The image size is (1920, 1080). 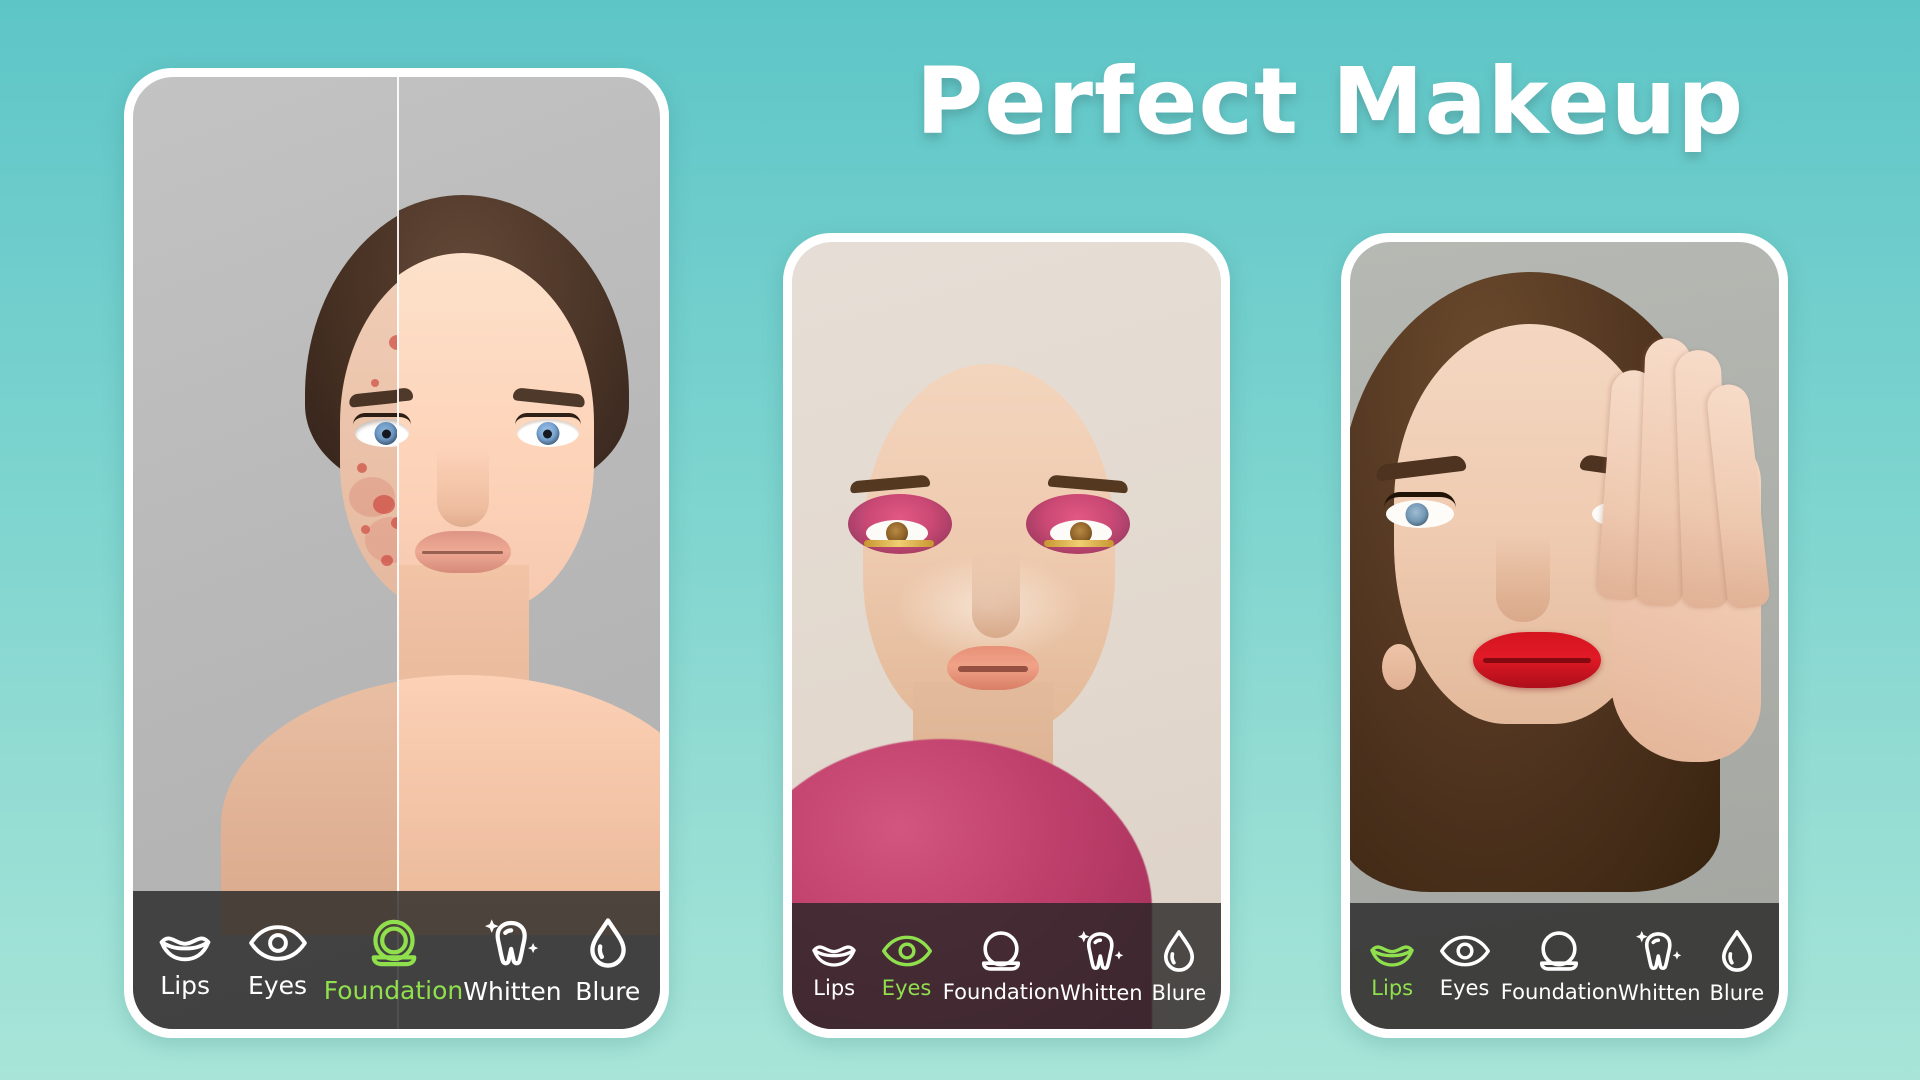 I want to click on editor-toolbar-3: Lips Eyes Foundation Whitten Blure, so click(x=1564, y=966).